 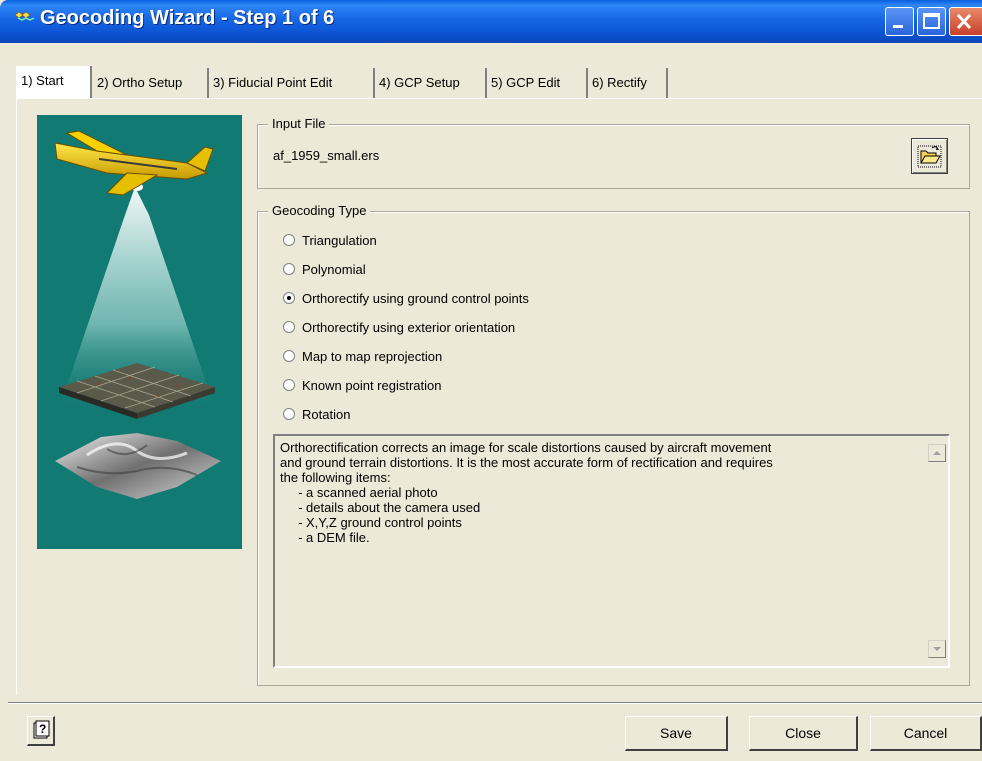 What do you see at coordinates (326, 414) in the screenshot?
I see `radio-label: Rotation` at bounding box center [326, 414].